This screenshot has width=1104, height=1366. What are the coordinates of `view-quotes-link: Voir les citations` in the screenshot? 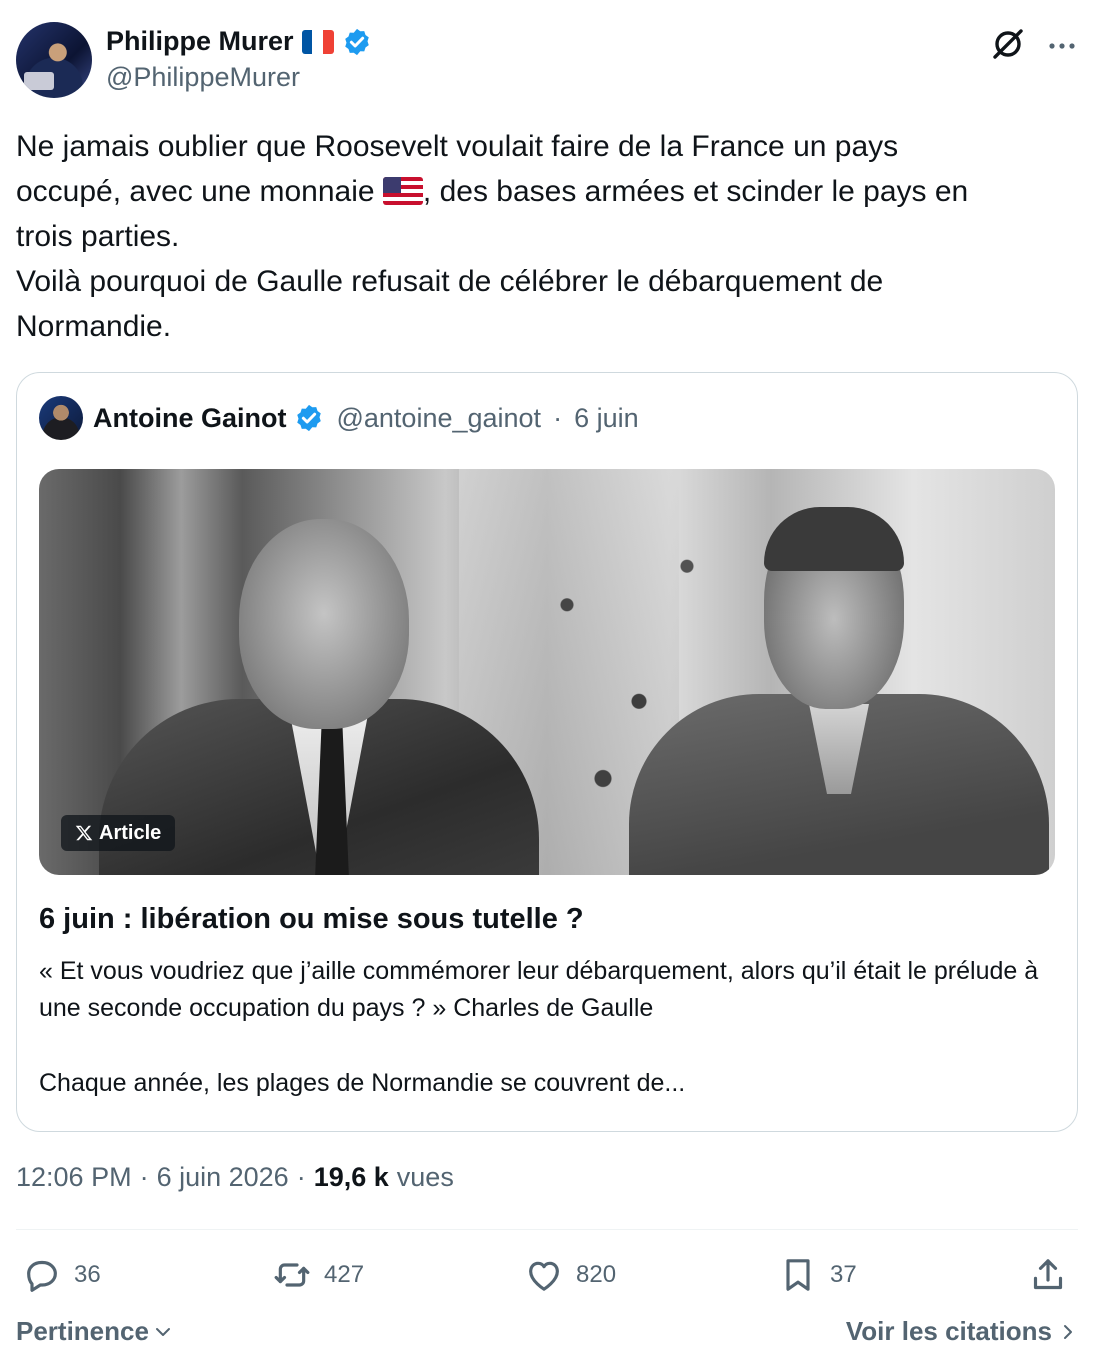 It's located at (962, 1331).